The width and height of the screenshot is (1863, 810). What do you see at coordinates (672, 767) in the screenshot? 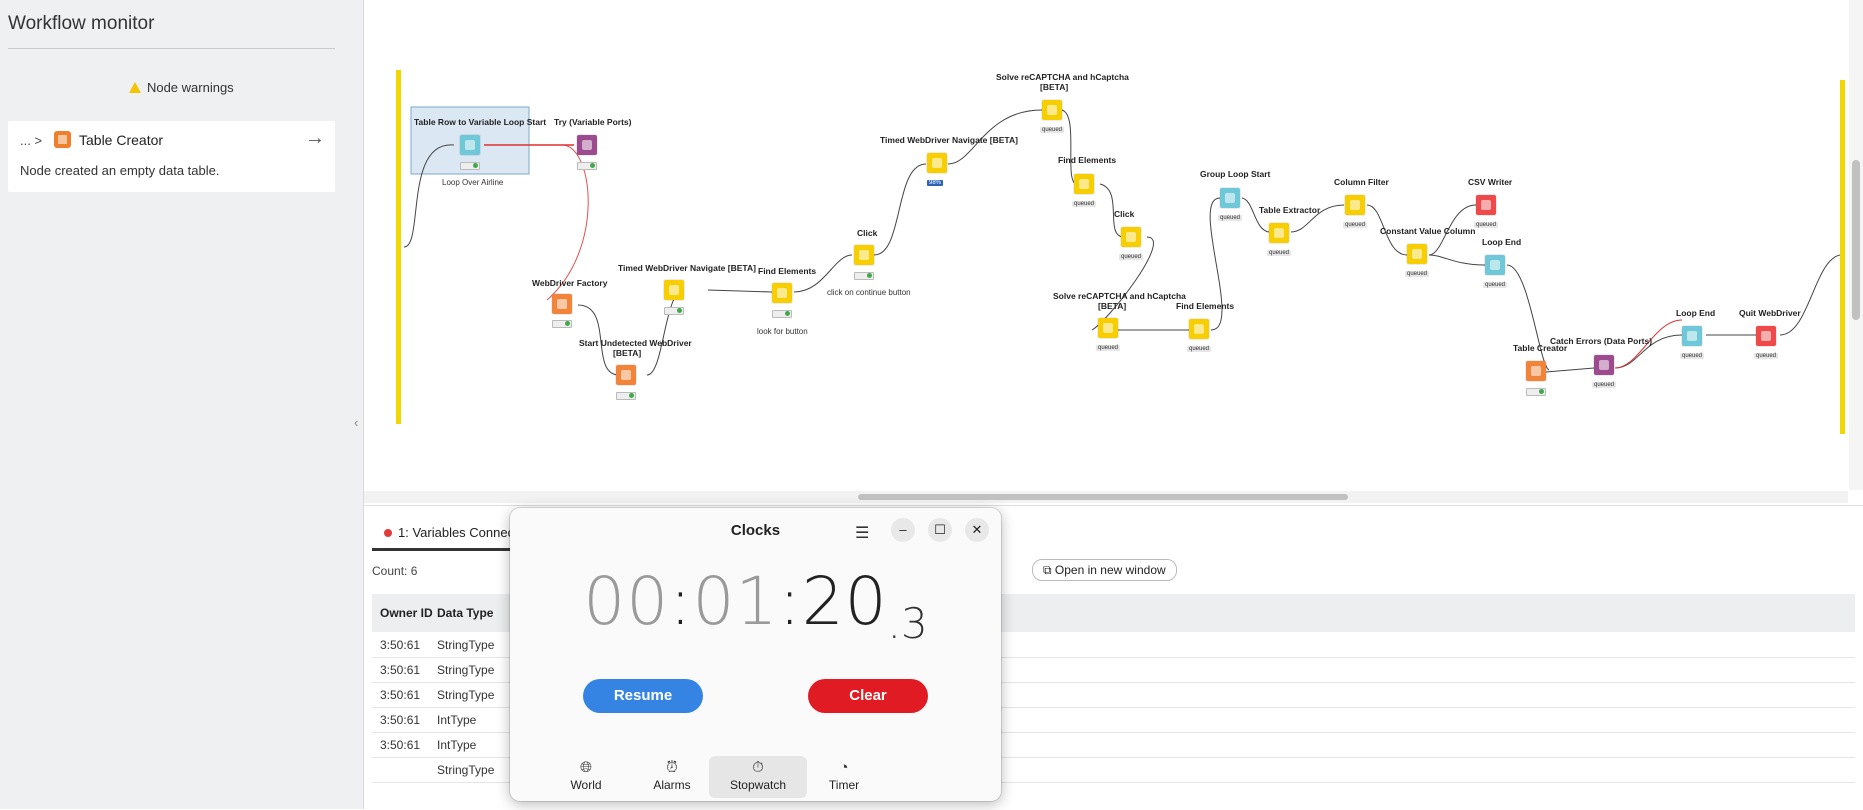
I see `alarm-icon: ⏰︎` at bounding box center [672, 767].